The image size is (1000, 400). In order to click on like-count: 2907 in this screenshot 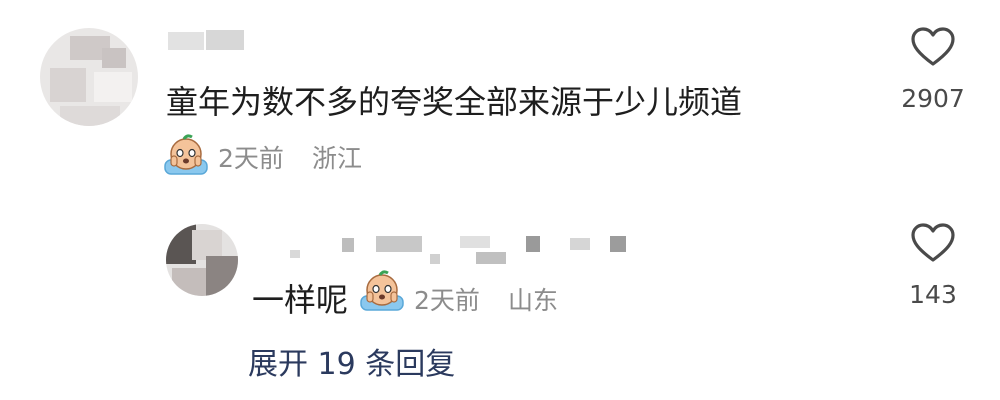, I will do `click(933, 98)`.